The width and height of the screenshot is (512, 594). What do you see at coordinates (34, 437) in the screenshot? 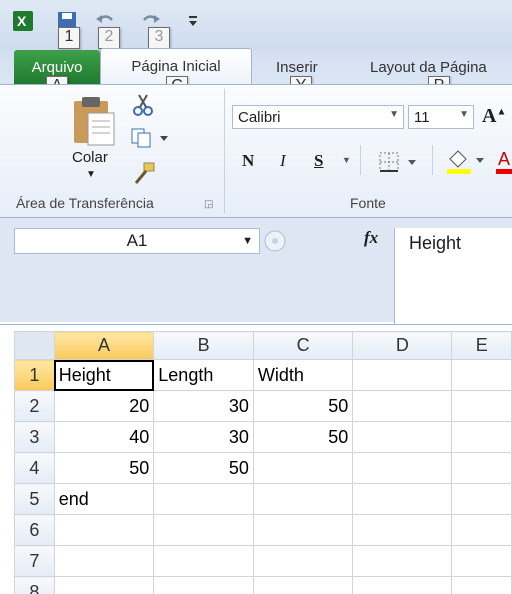
I see `row-header: 3` at bounding box center [34, 437].